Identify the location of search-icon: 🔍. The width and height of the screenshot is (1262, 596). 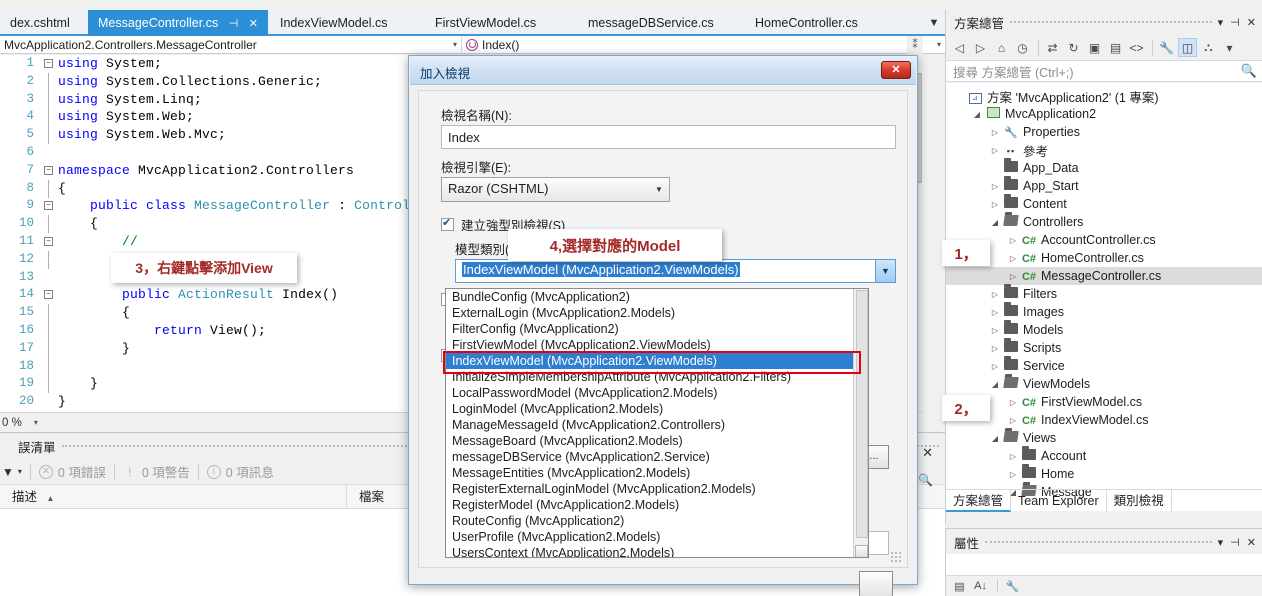
(925, 480).